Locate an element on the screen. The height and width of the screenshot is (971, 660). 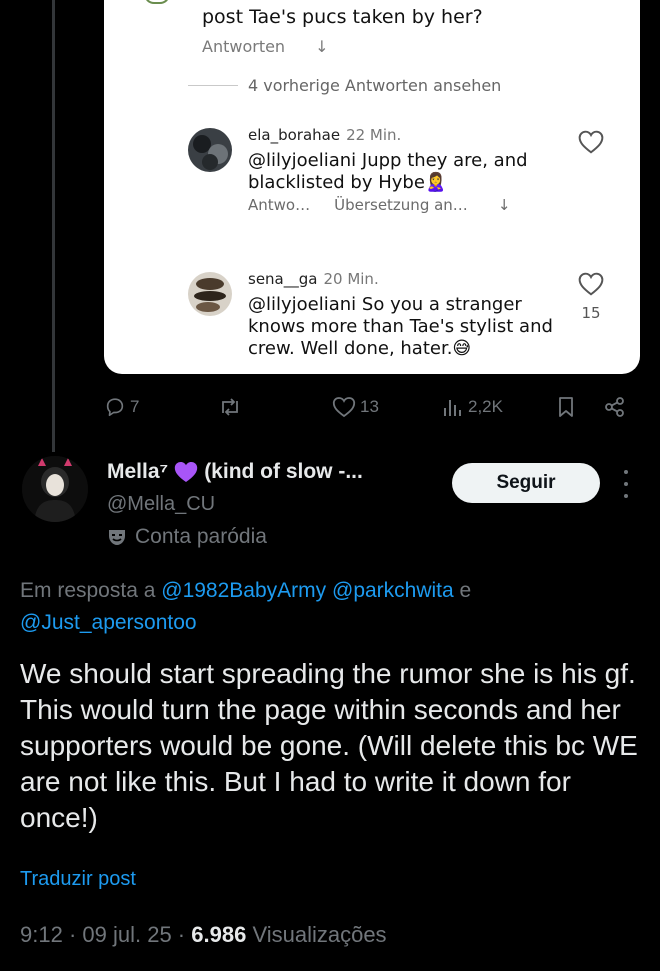
purple-heart-icon is located at coordinates (186, 472).